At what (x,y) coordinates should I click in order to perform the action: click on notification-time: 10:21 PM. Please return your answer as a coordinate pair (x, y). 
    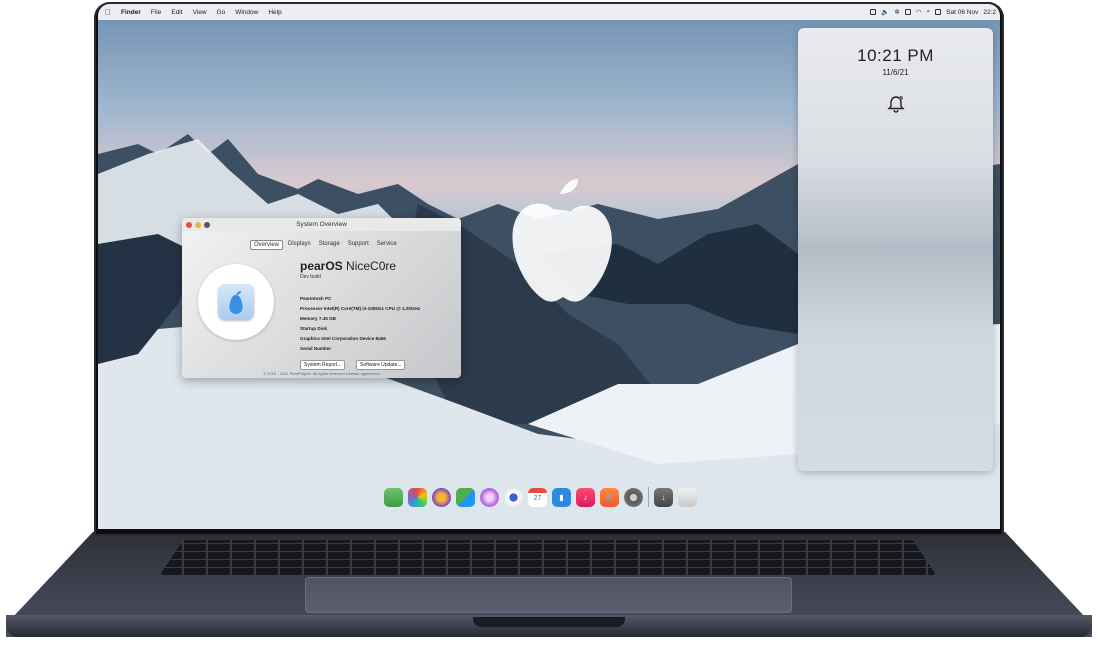
    Looking at the image, I should click on (895, 55).